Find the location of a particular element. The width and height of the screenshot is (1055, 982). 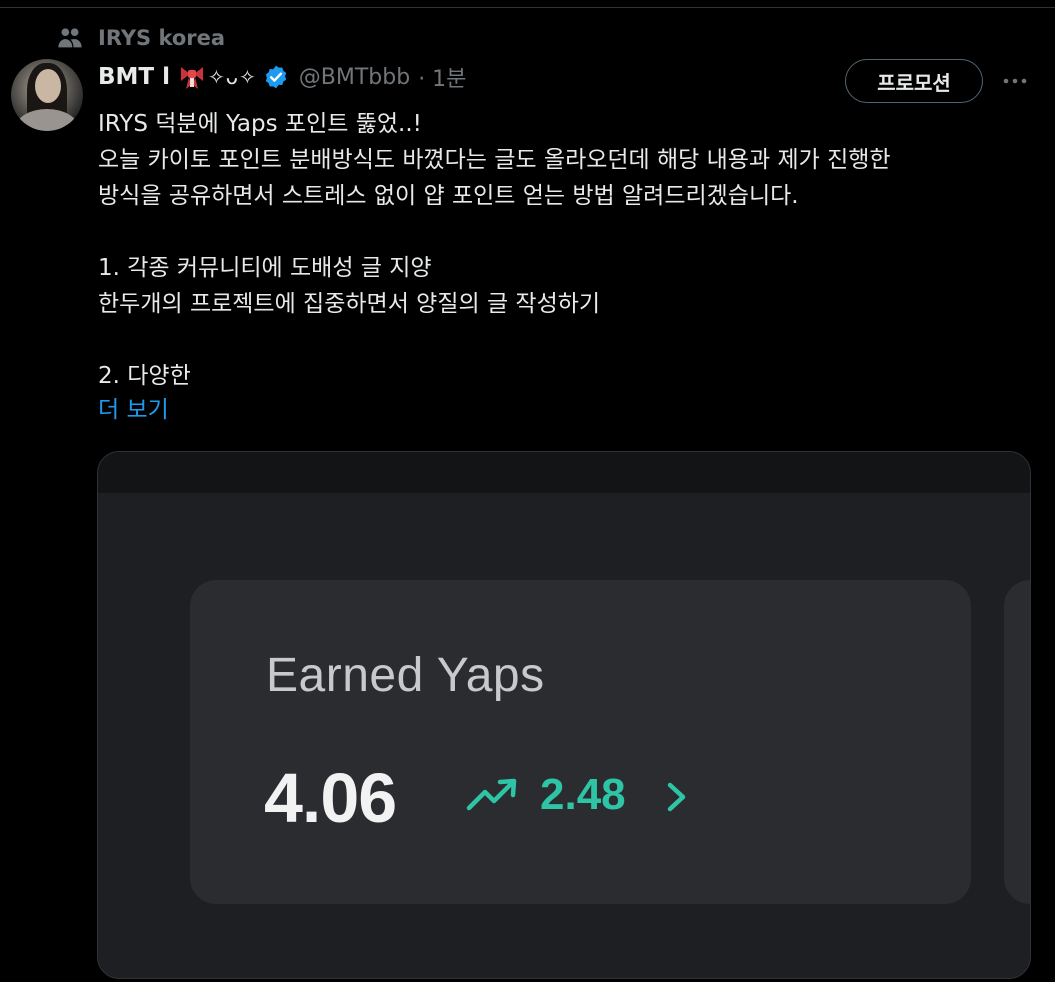

name-decoration: ✧ᴗ✧ is located at coordinates (232, 77).